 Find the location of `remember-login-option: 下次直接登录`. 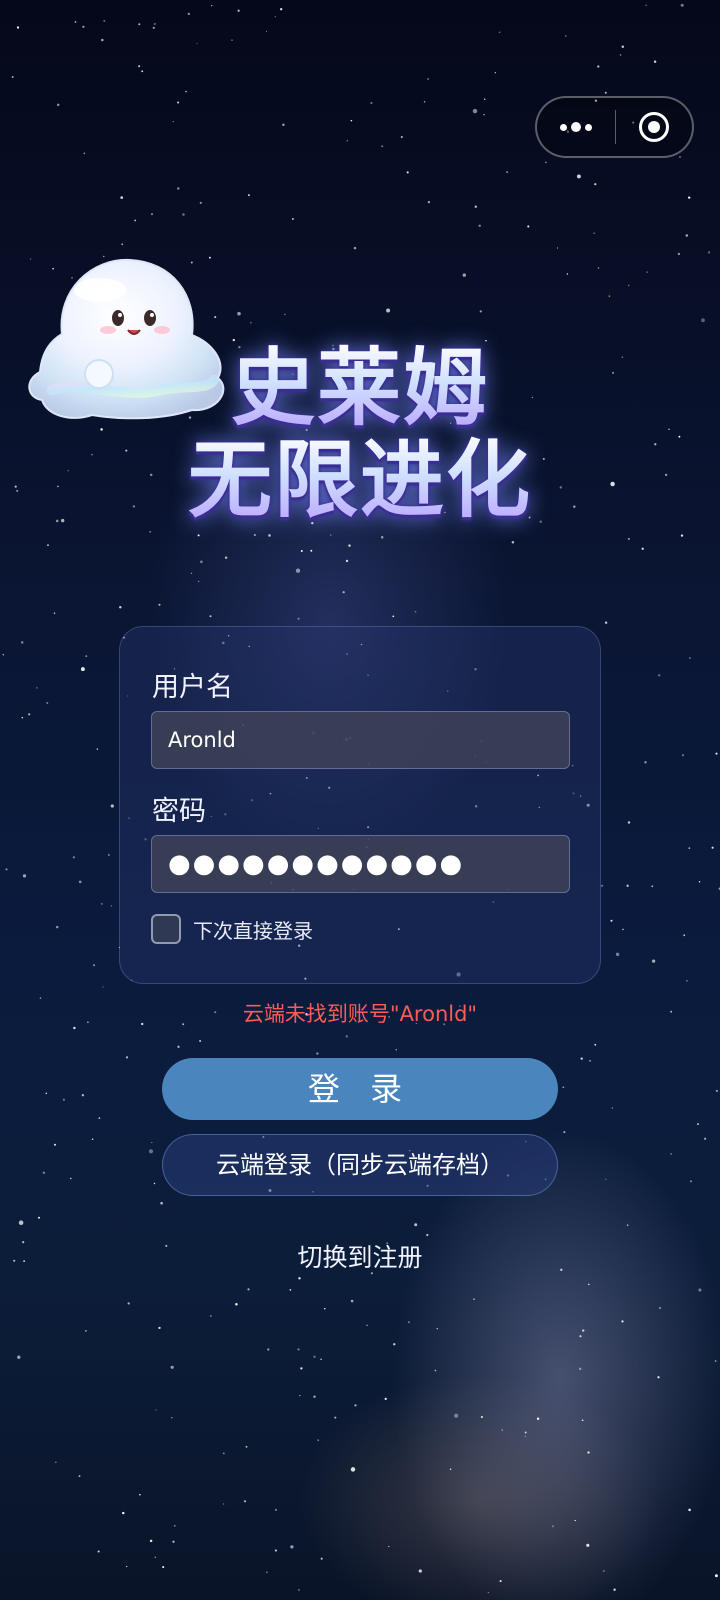

remember-login-option: 下次直接登录 is located at coordinates (232, 929).